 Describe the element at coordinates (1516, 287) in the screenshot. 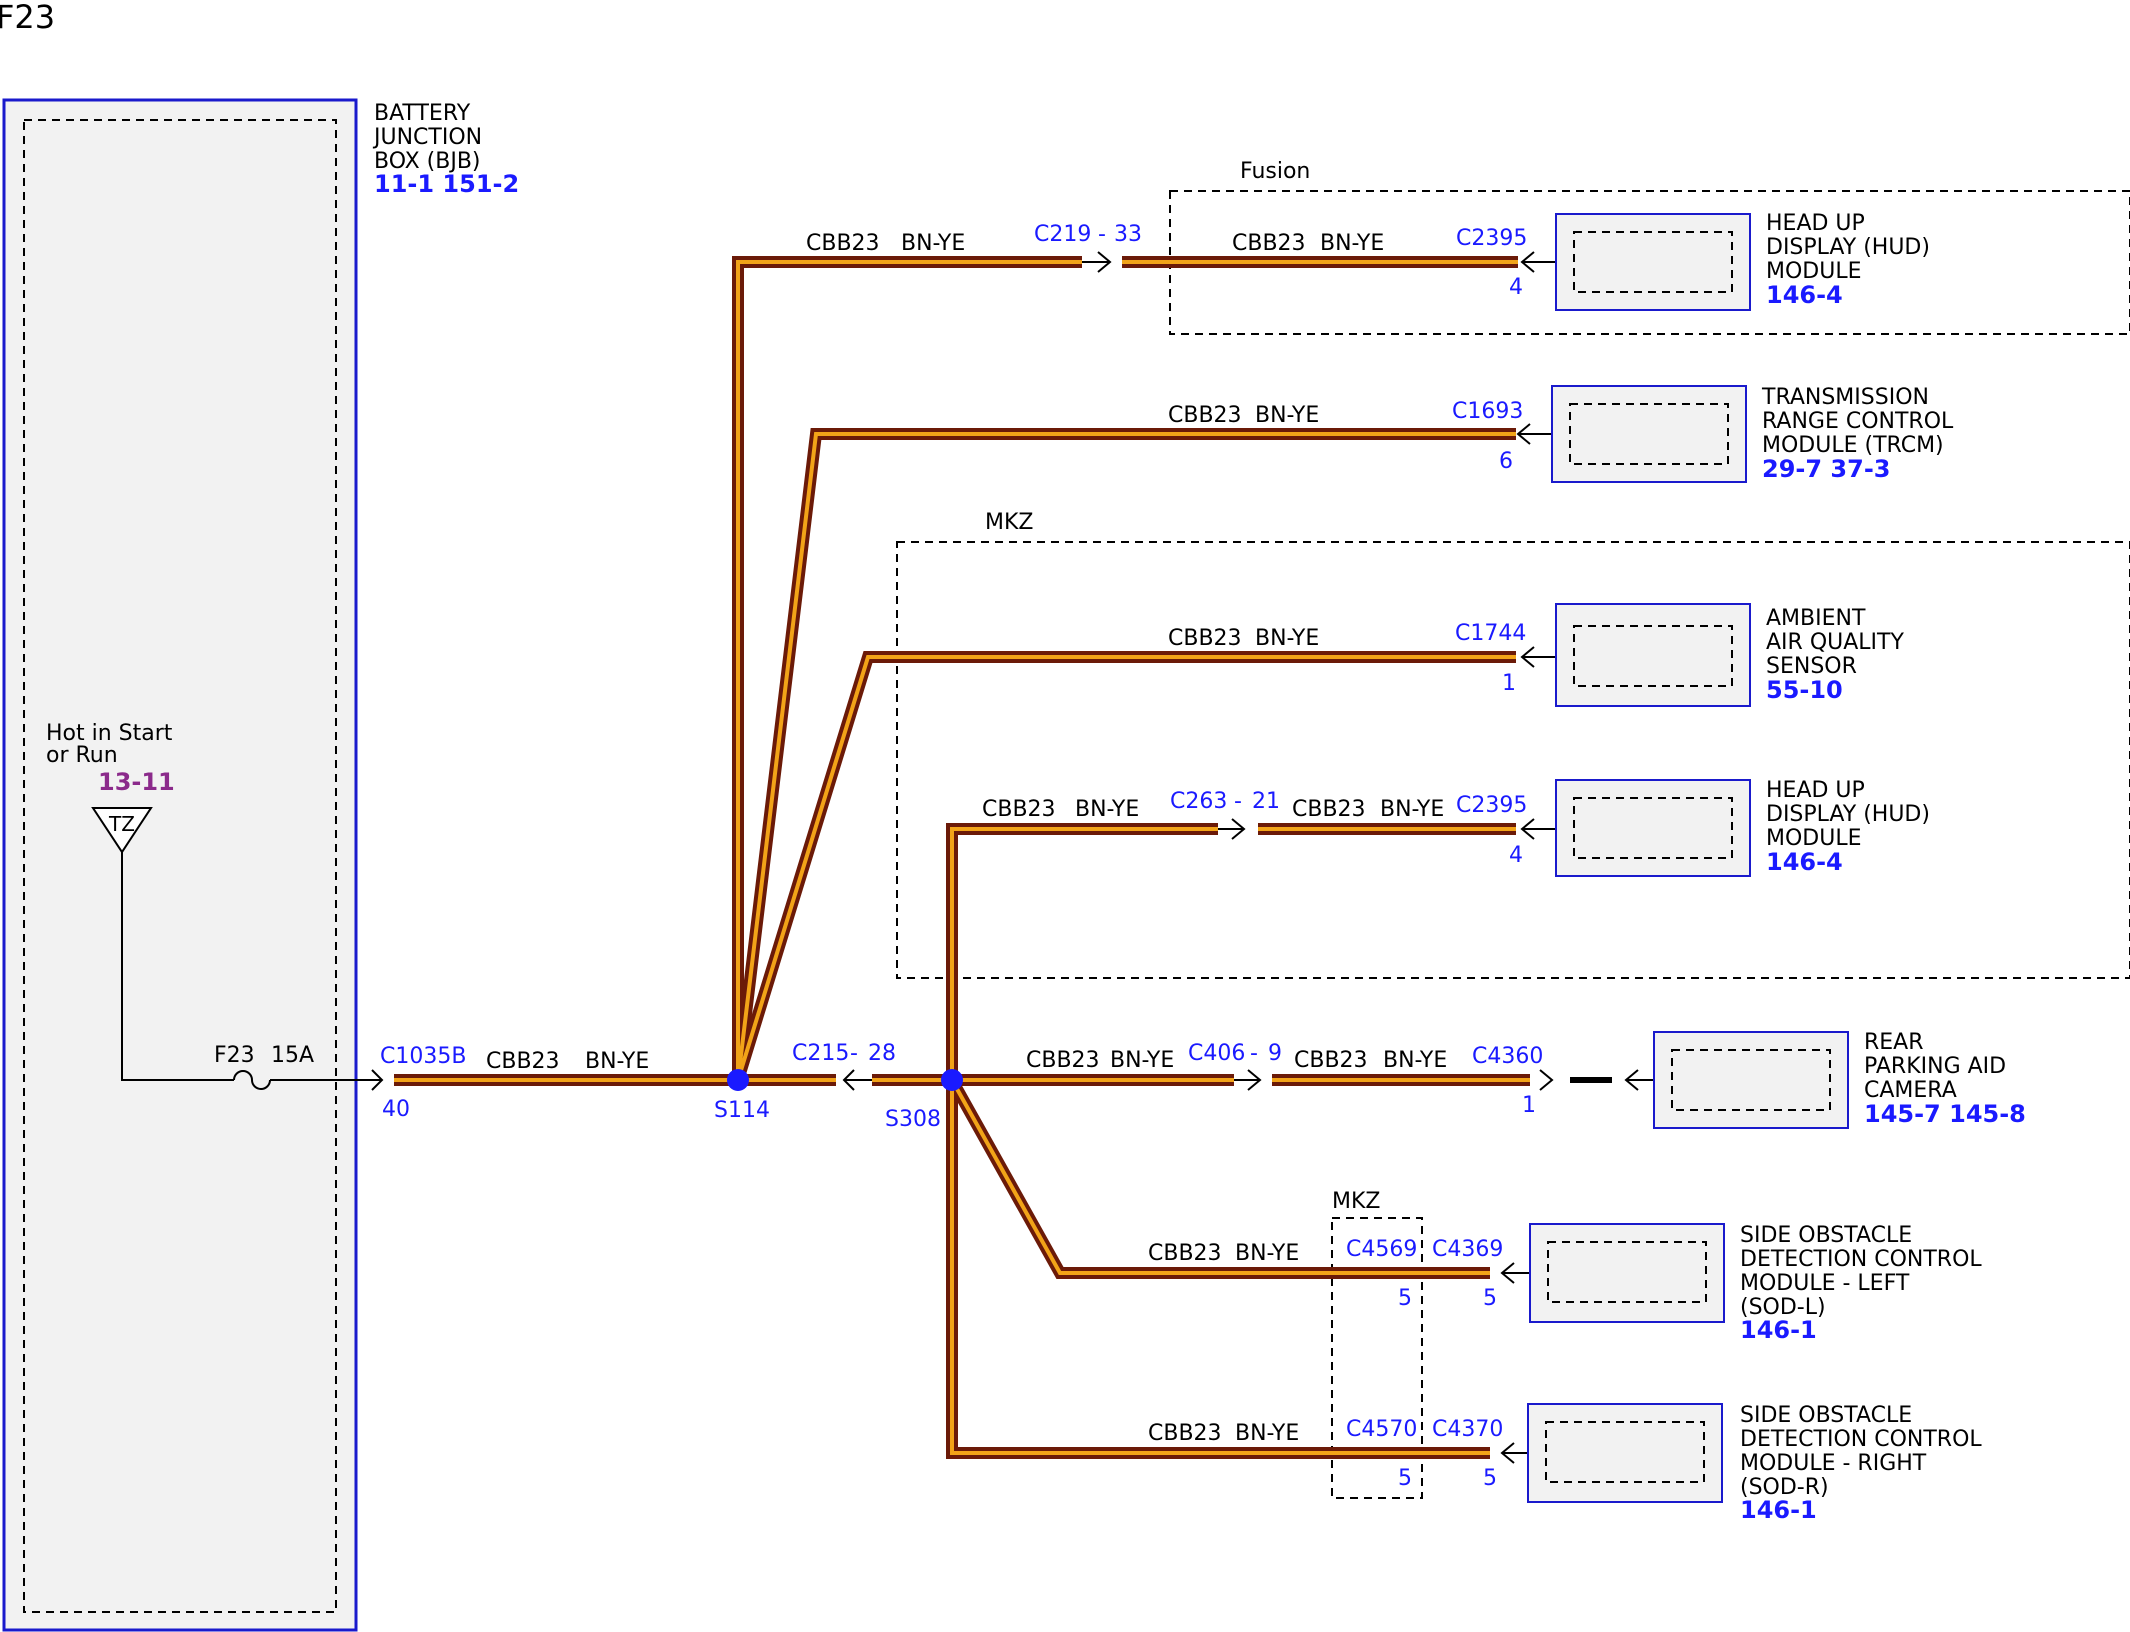

I see `c2395-pin-fusion: 4` at that location.